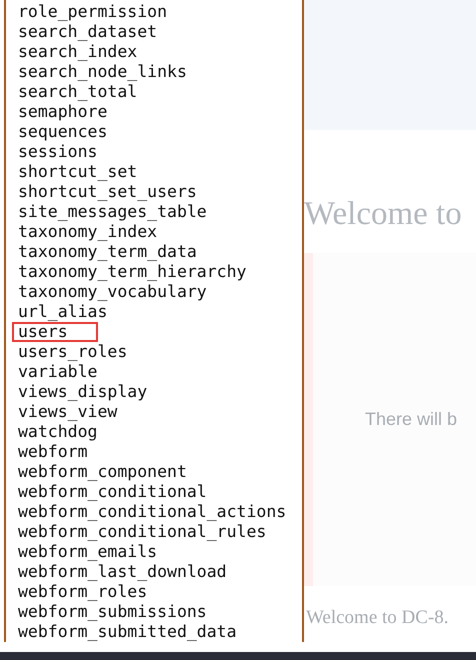  What do you see at coordinates (114, 292) in the screenshot?
I see `table-list-item: taxonomy_vocabulary` at bounding box center [114, 292].